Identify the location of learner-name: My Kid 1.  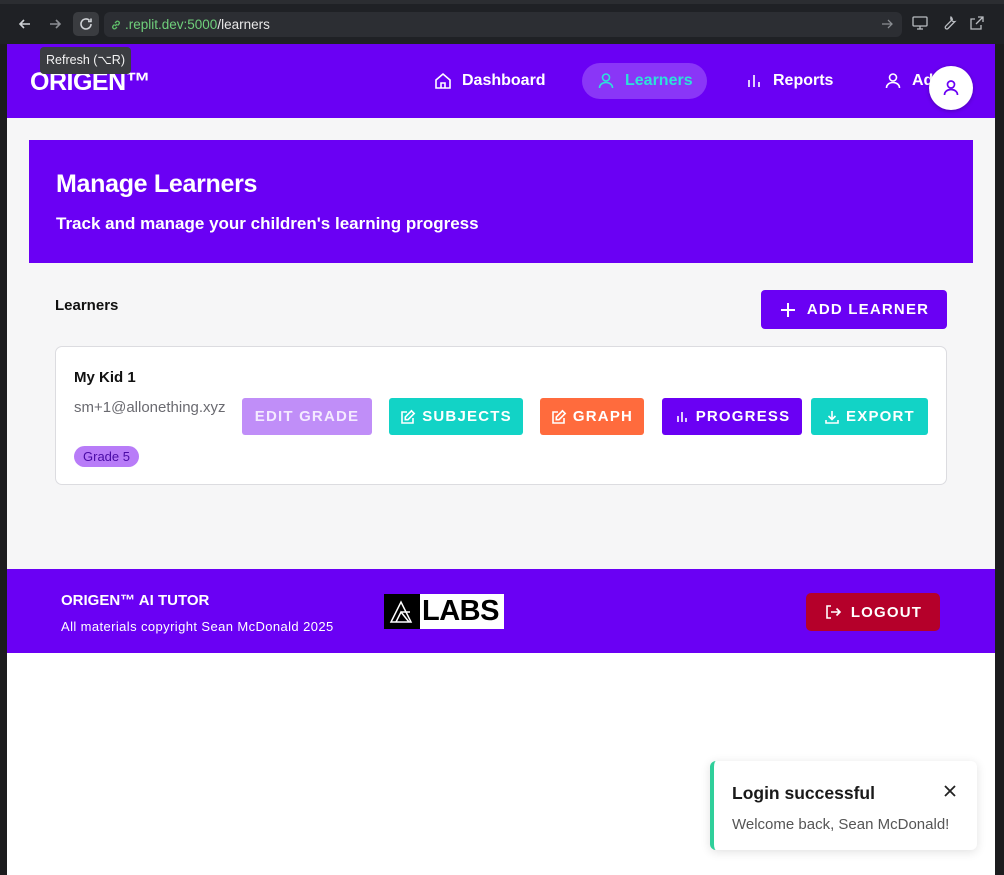
(105, 377).